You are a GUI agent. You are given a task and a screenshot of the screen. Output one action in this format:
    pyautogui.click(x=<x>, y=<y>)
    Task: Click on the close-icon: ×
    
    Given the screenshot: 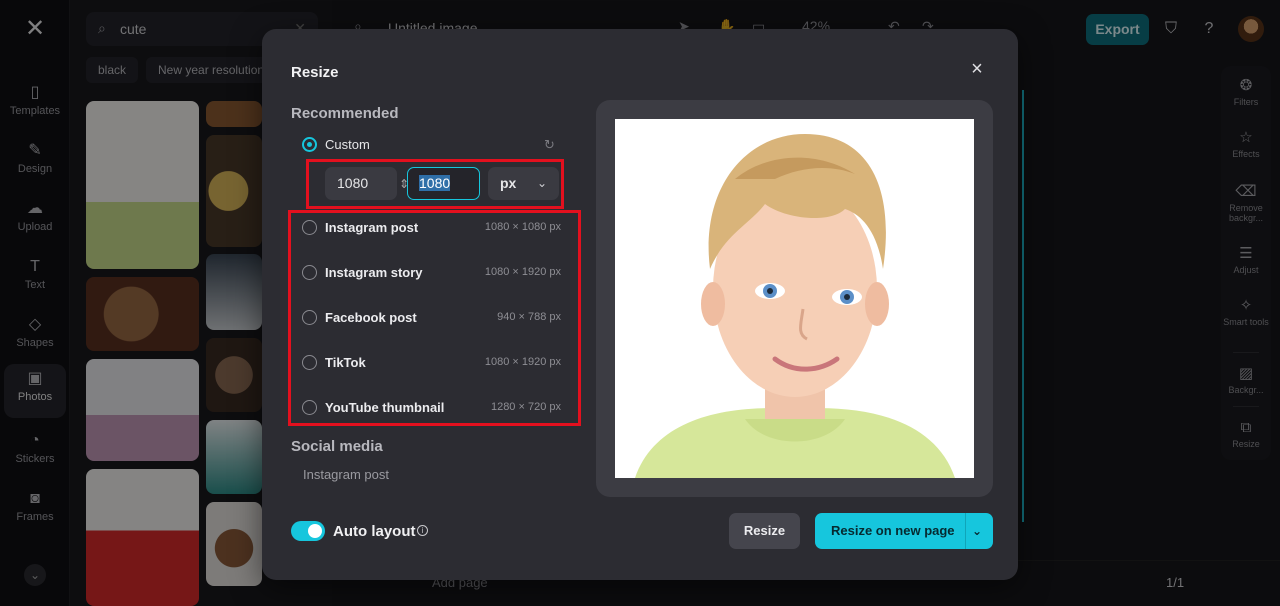 What is the action you would take?
    pyautogui.click(x=977, y=69)
    